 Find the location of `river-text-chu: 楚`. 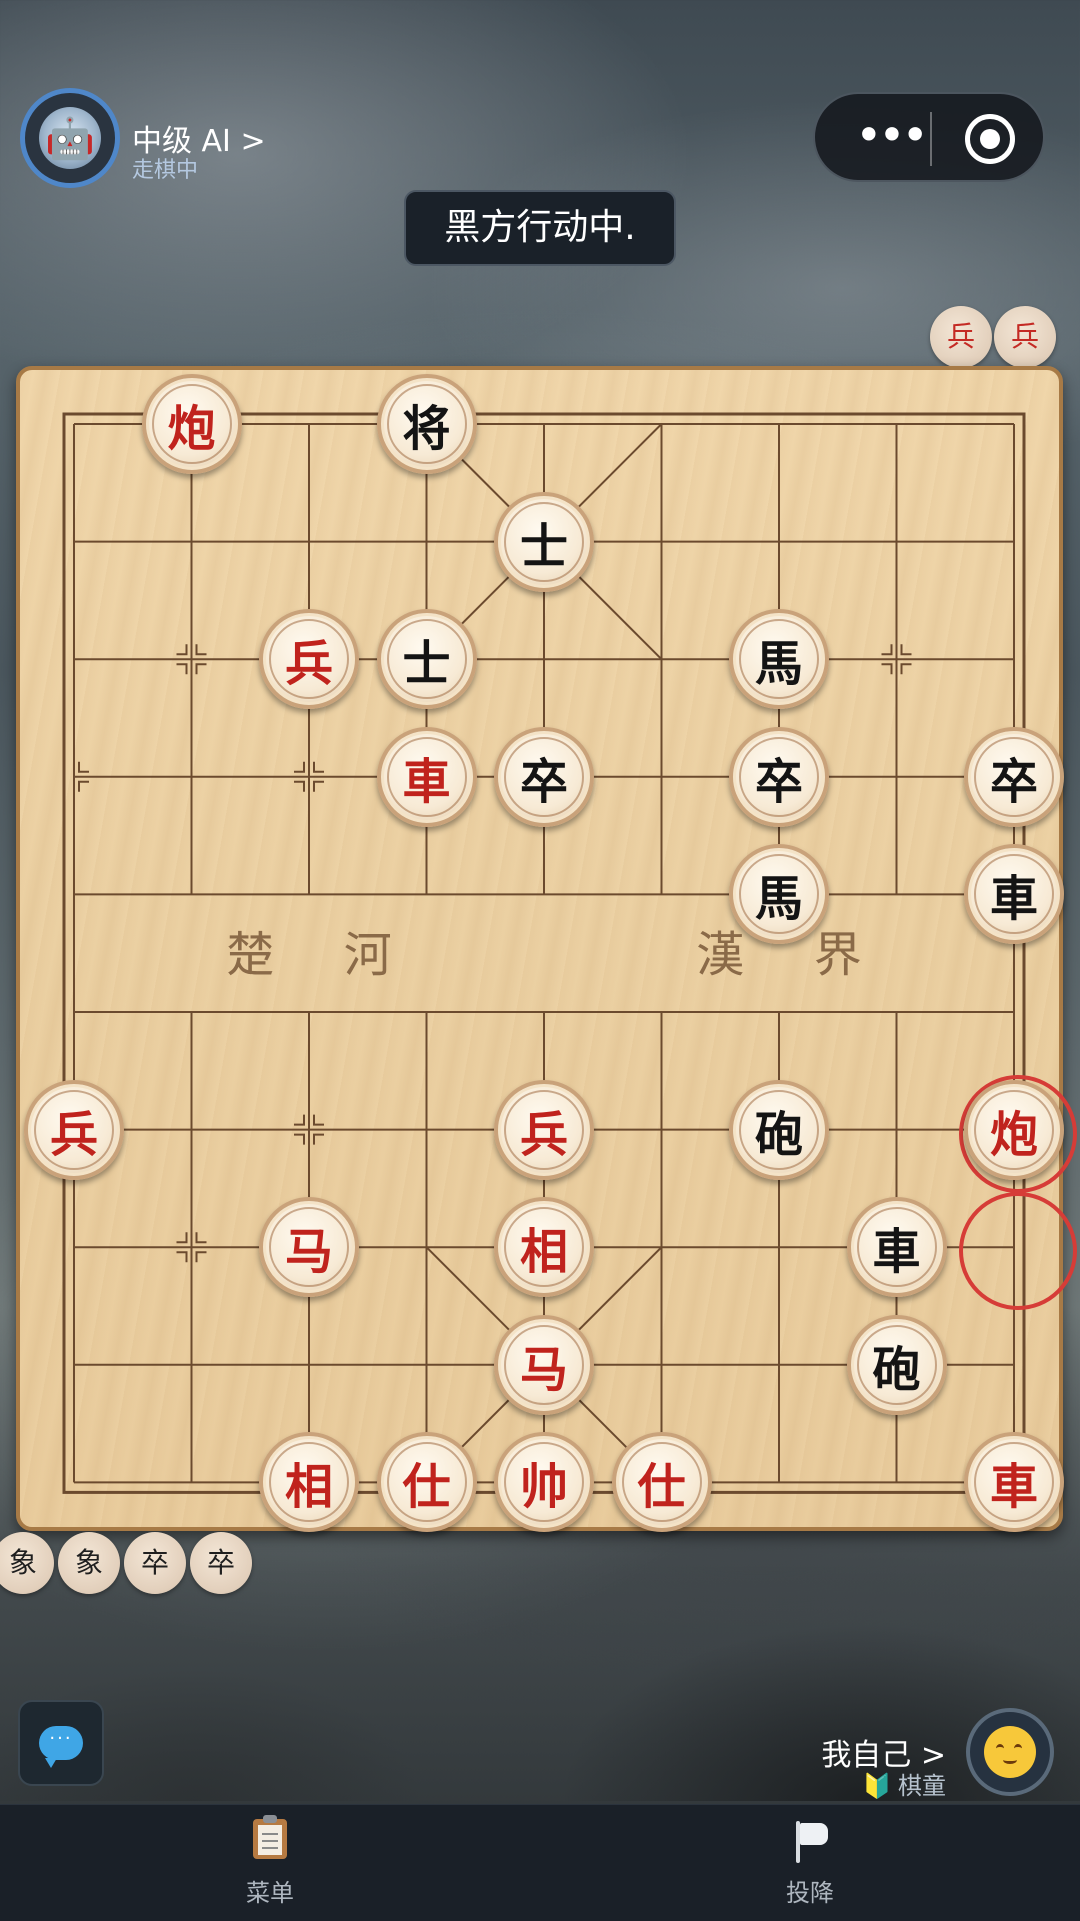

river-text-chu: 楚 is located at coordinates (250, 955).